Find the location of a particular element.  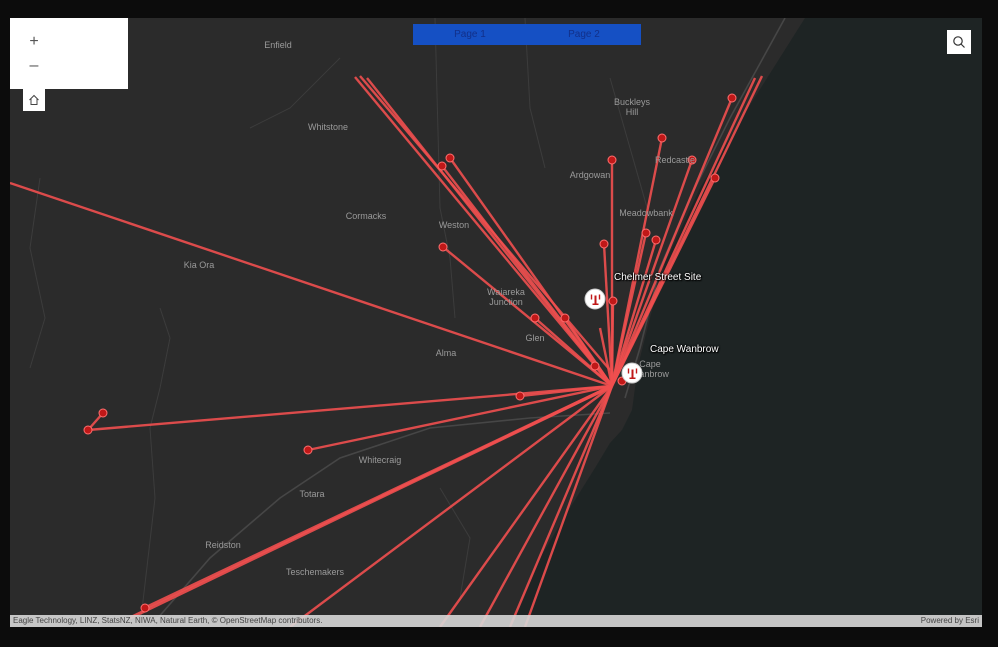

tab-page-1: Page 1 is located at coordinates (470, 34).